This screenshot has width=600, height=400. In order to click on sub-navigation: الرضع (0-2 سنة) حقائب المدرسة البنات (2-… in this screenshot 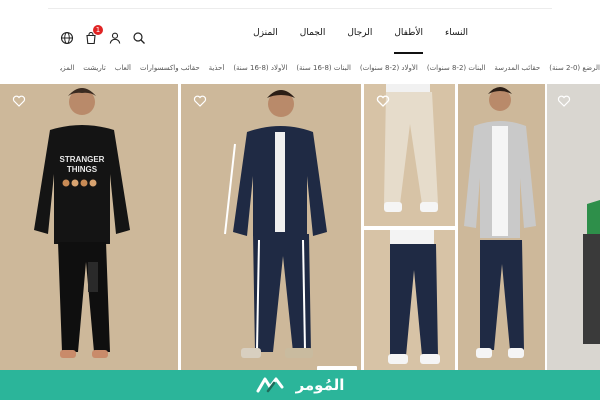, I will do `click(330, 72)`.